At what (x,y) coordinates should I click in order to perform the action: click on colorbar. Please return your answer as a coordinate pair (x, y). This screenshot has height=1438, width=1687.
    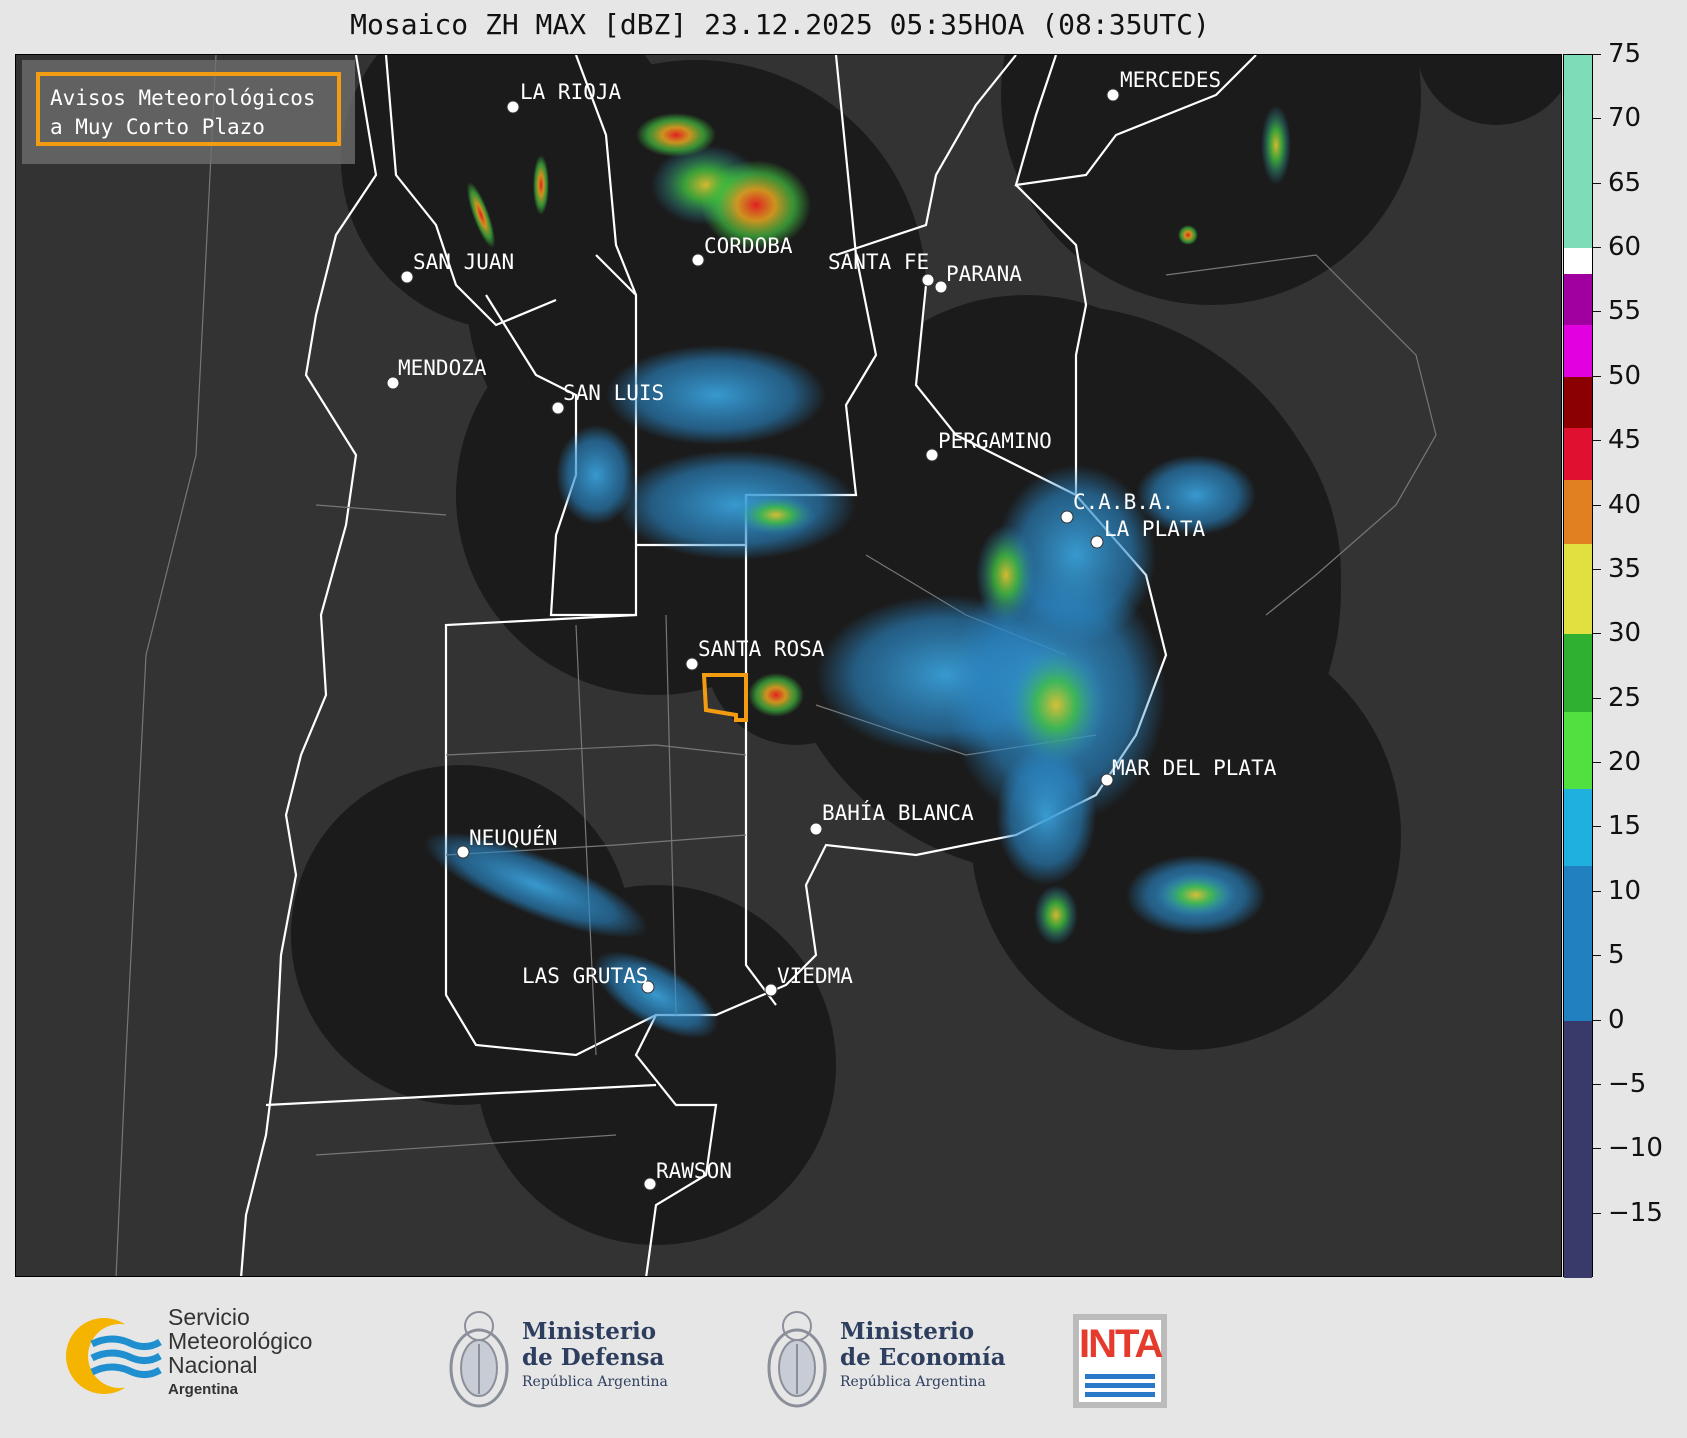
    Looking at the image, I should click on (1578, 666).